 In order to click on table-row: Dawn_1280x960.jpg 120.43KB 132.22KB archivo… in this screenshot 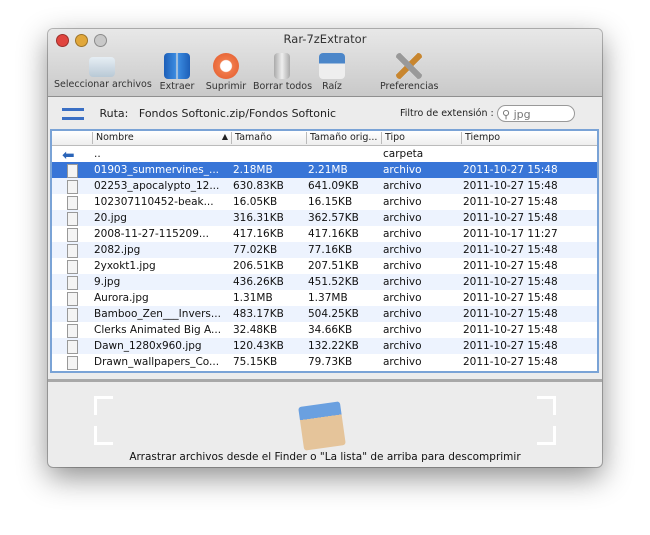, I will do `click(324, 346)`.